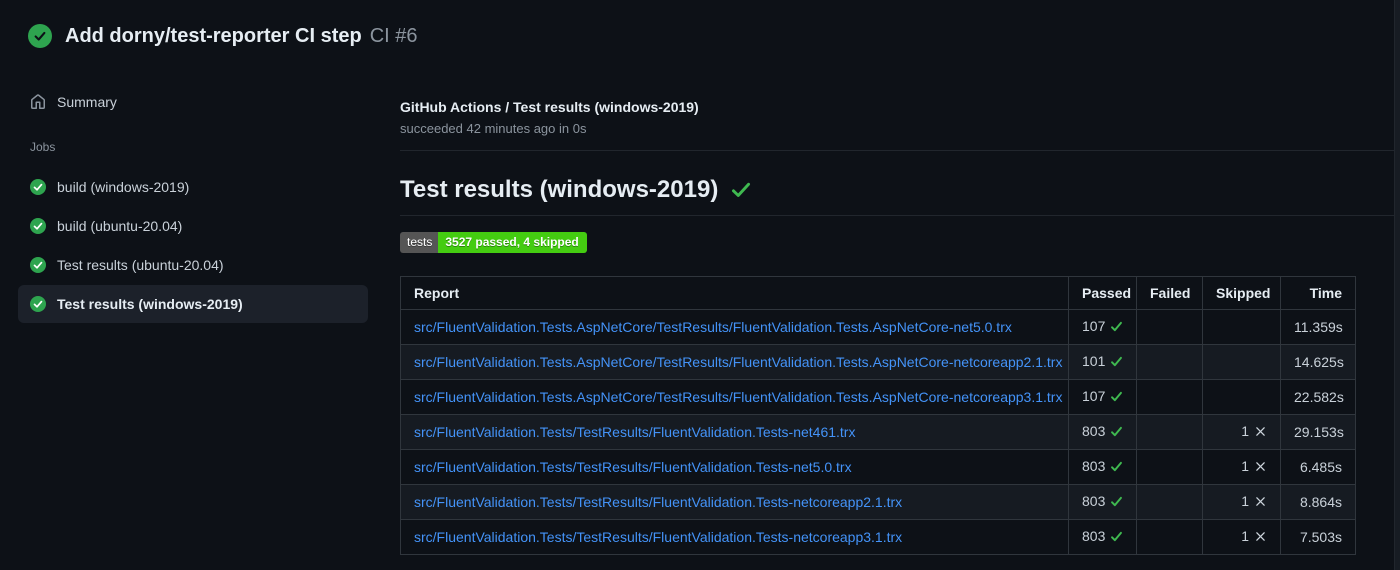 The width and height of the screenshot is (1400, 570). I want to click on job-item-label: Test results (ubuntu-20.04), so click(140, 265).